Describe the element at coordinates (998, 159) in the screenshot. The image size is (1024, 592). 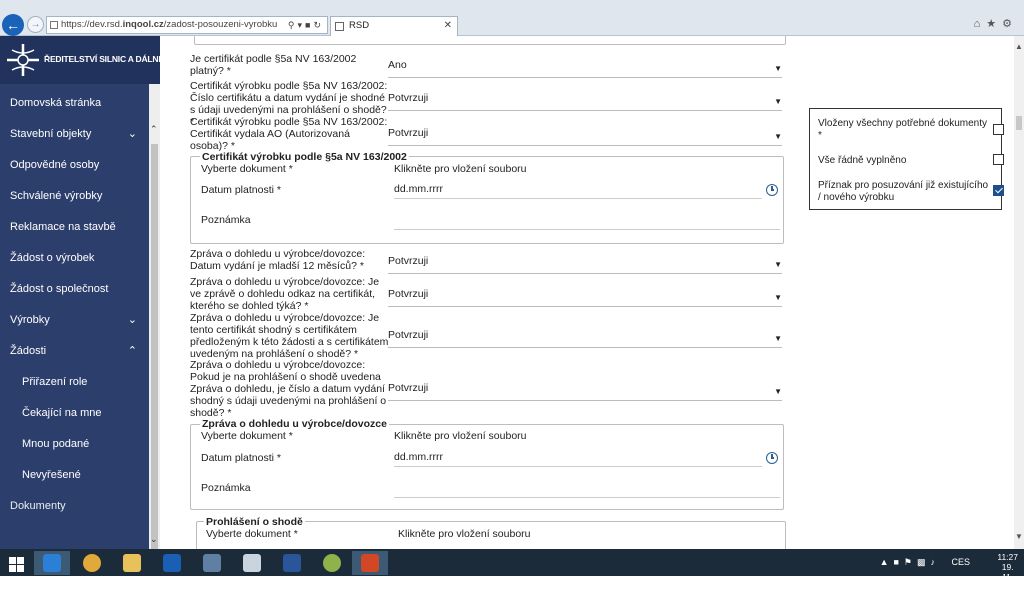
I see `checkbox-filled` at that location.